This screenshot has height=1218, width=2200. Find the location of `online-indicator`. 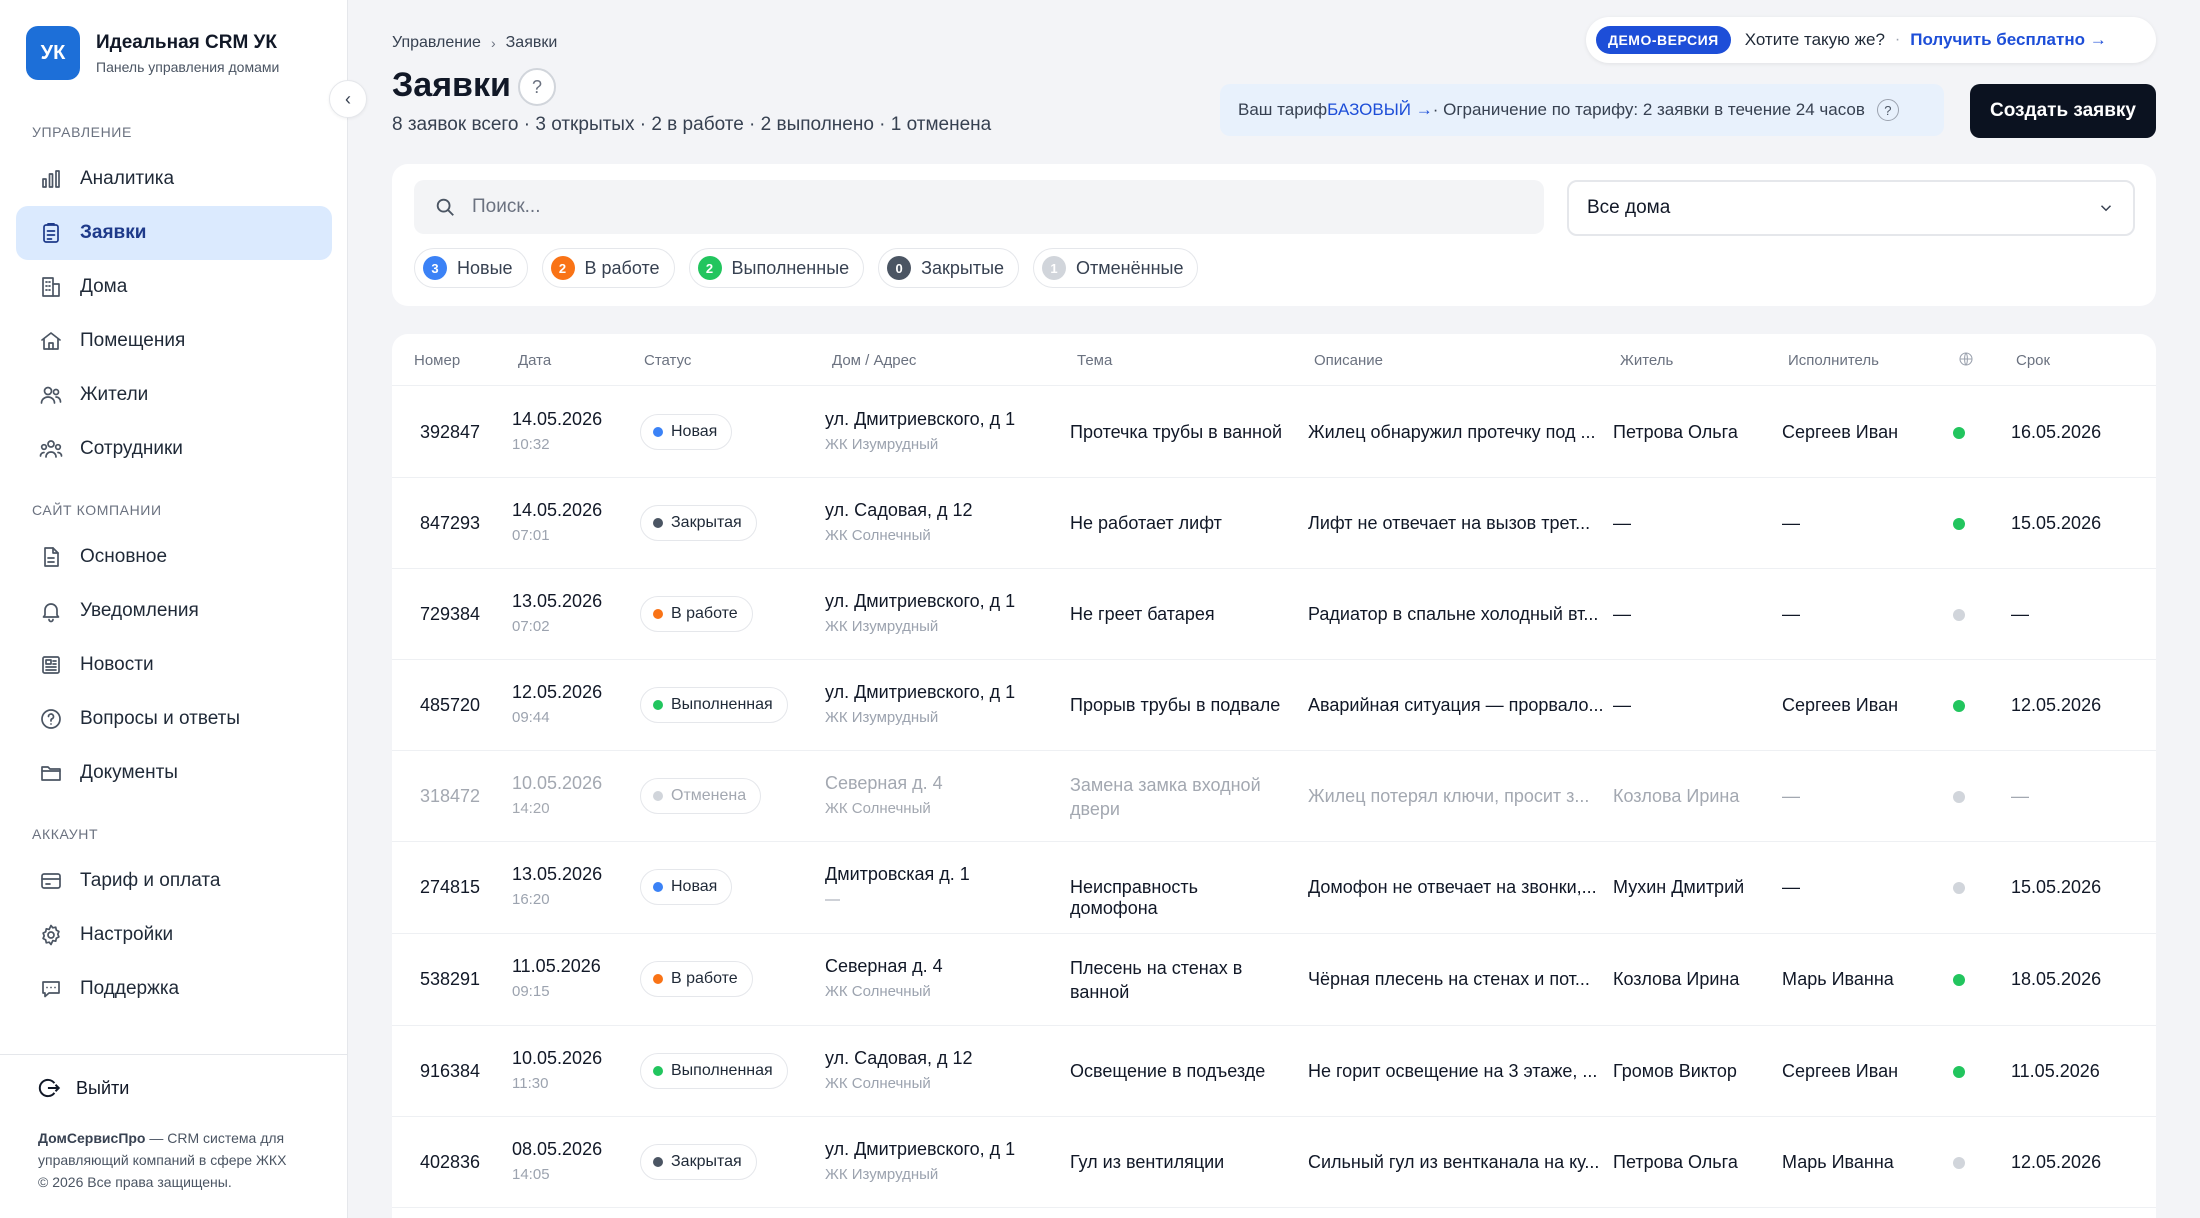

online-indicator is located at coordinates (1959, 888).